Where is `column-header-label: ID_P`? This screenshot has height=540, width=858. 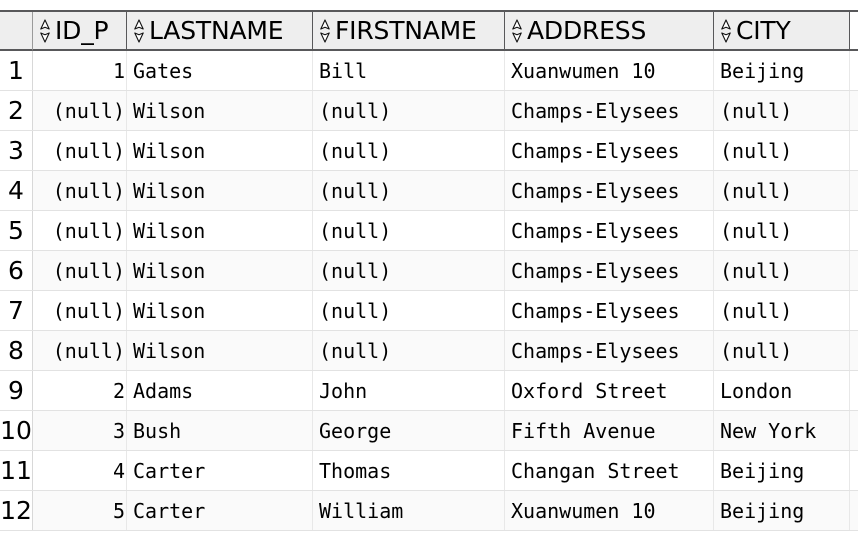
column-header-label: ID_P is located at coordinates (82, 30).